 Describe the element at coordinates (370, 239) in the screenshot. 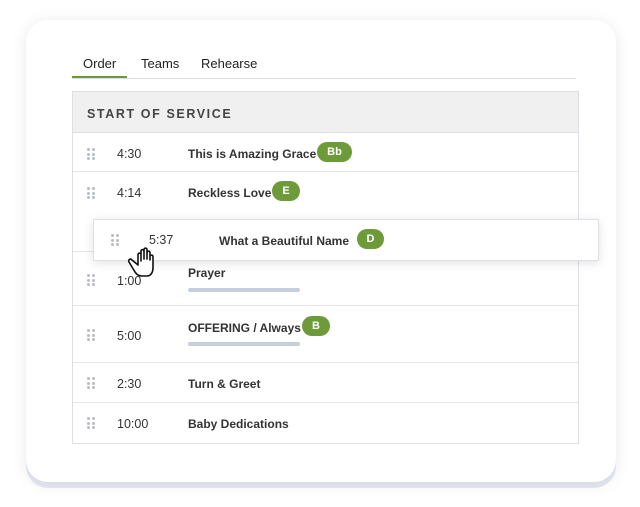

I see `key-badge: D` at that location.